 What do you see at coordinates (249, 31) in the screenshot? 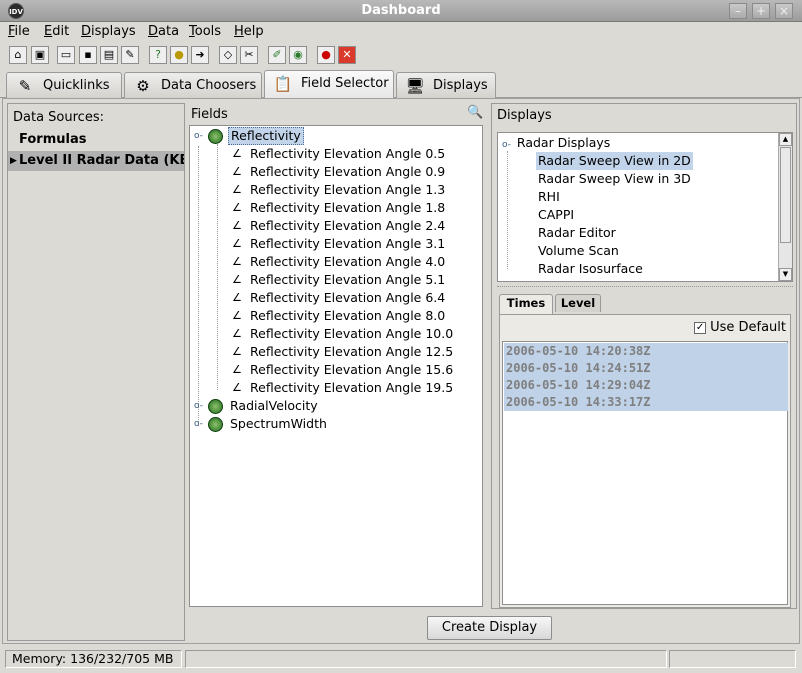
I see `menu-help: Help` at bounding box center [249, 31].